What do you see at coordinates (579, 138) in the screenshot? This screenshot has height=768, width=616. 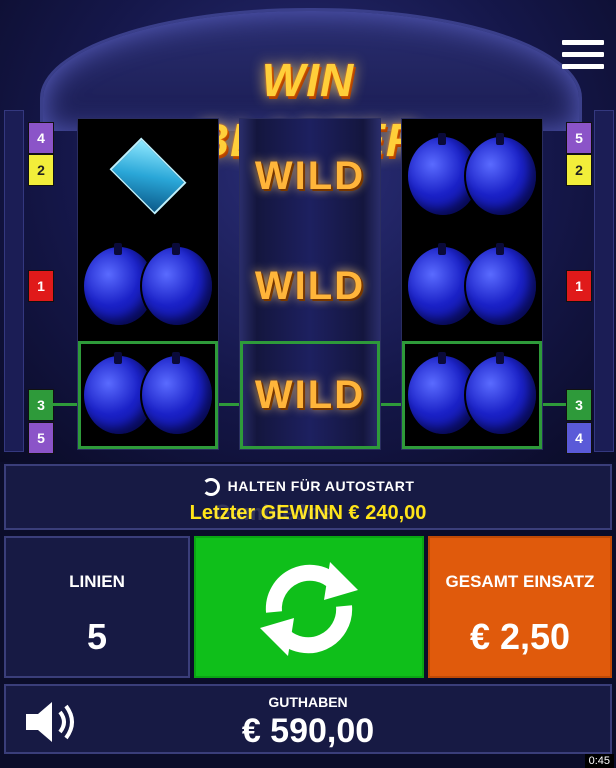 I see `payline-badge-5-right: 5` at bounding box center [579, 138].